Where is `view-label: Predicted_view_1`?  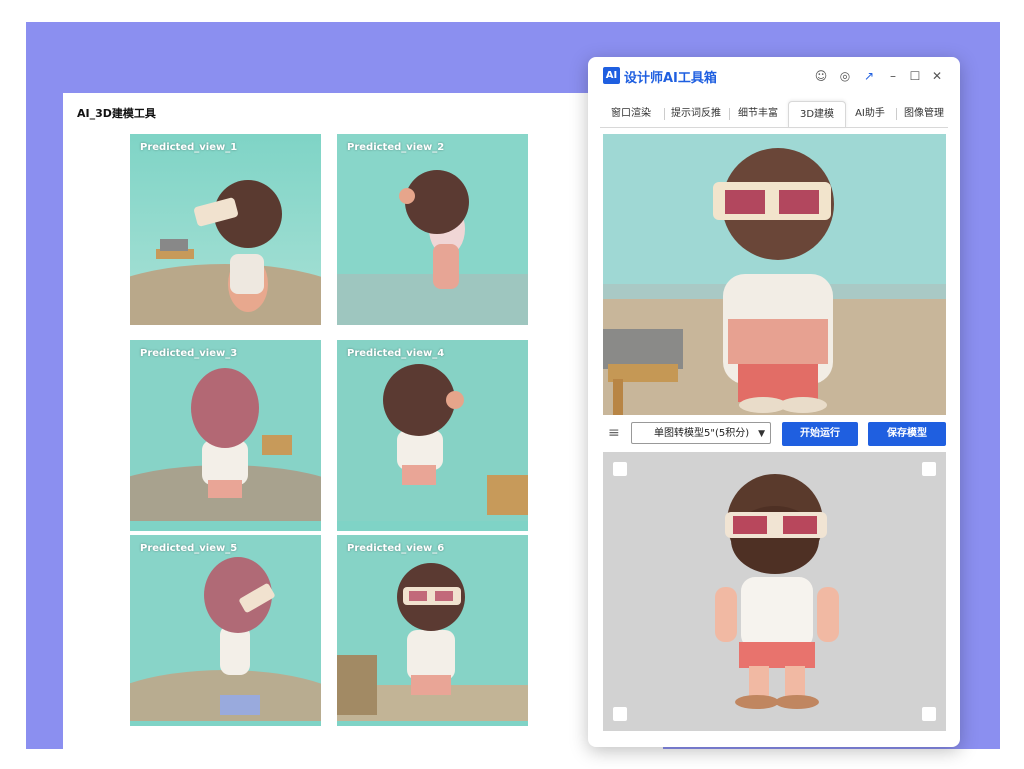
view-label: Predicted_view_1 is located at coordinates (189, 147).